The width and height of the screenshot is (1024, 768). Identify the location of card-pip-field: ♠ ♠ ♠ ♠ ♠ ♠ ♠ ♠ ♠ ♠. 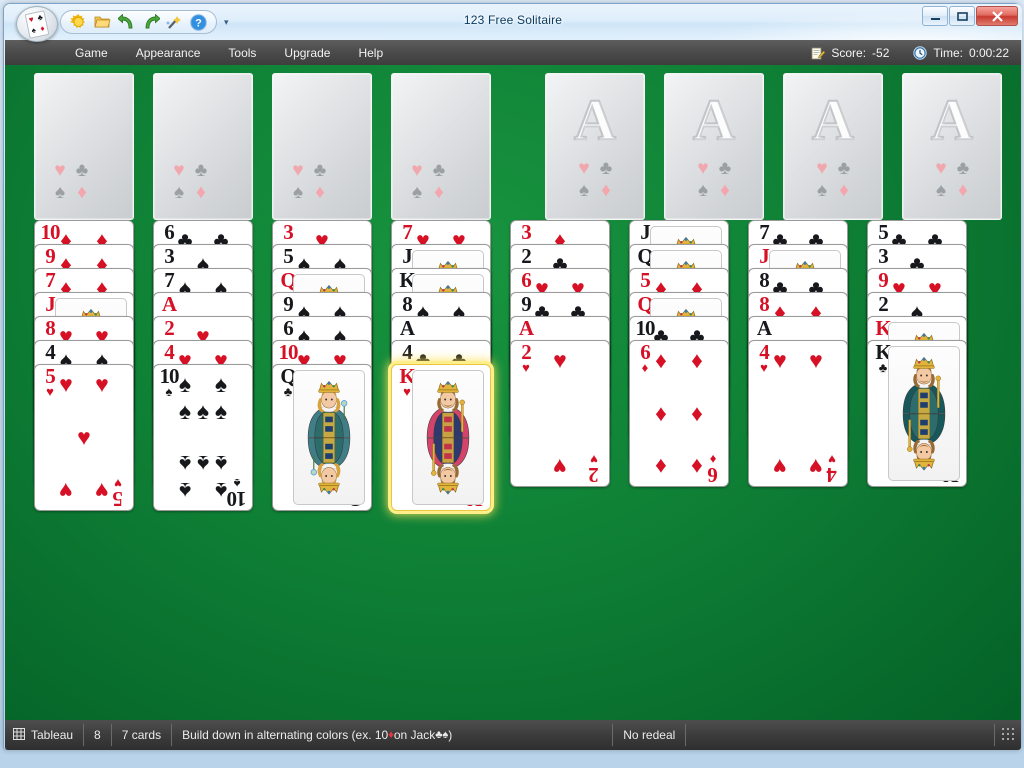
(203, 437).